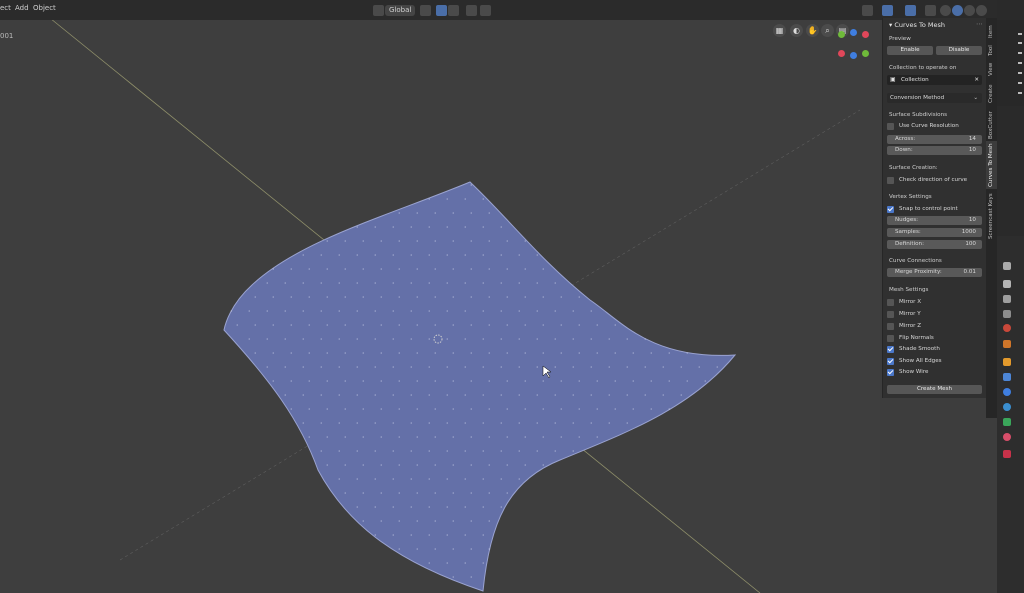 This screenshot has width=1024, height=593. Describe the element at coordinates (917, 25) in the screenshot. I see `panel-title: ▾ Curves To Mesh` at that location.